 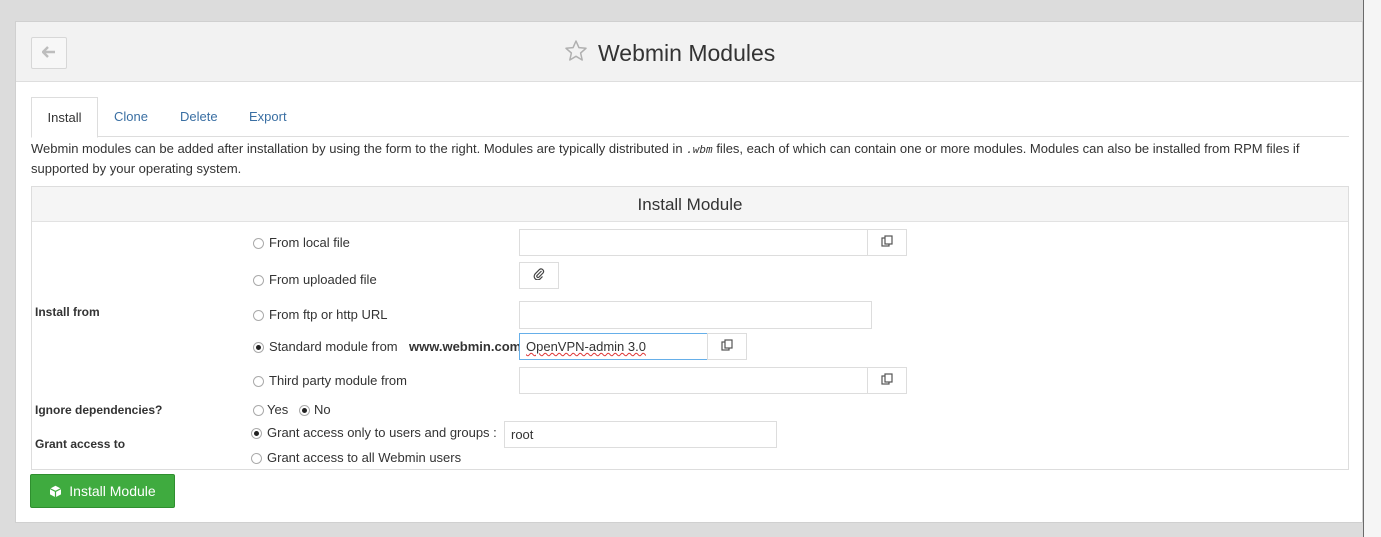 What do you see at coordinates (322, 409) in the screenshot?
I see `ignore-no-label: No` at bounding box center [322, 409].